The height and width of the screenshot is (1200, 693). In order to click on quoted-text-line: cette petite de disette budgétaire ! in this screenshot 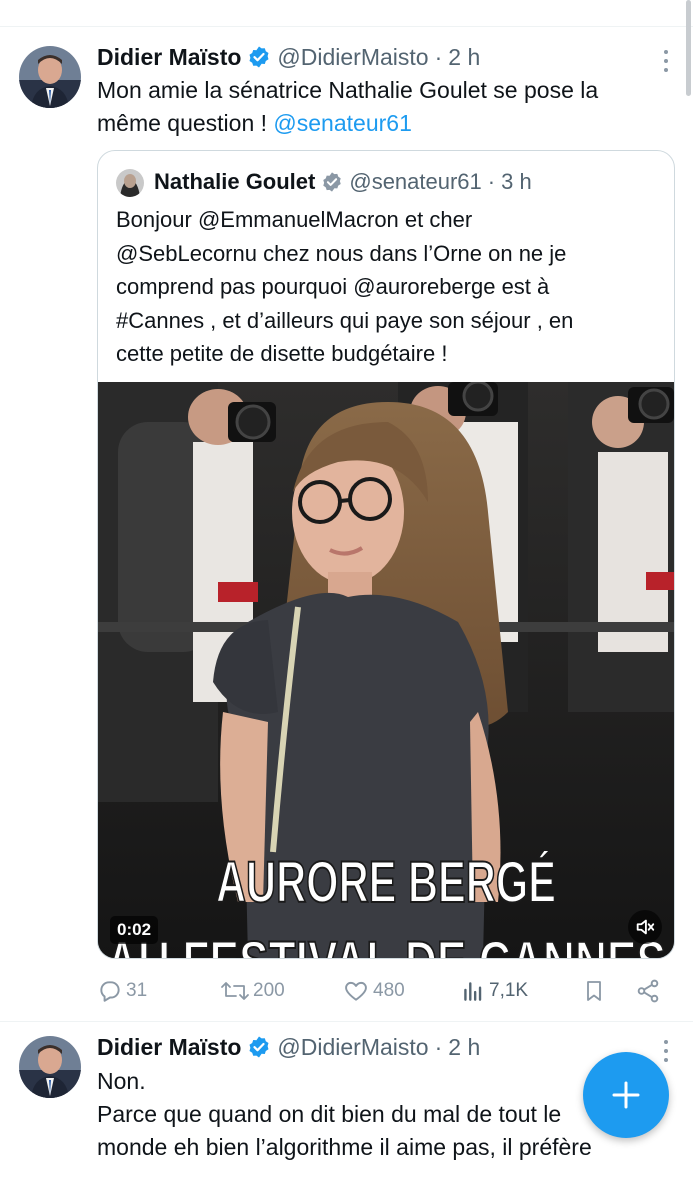, I will do `click(282, 353)`.